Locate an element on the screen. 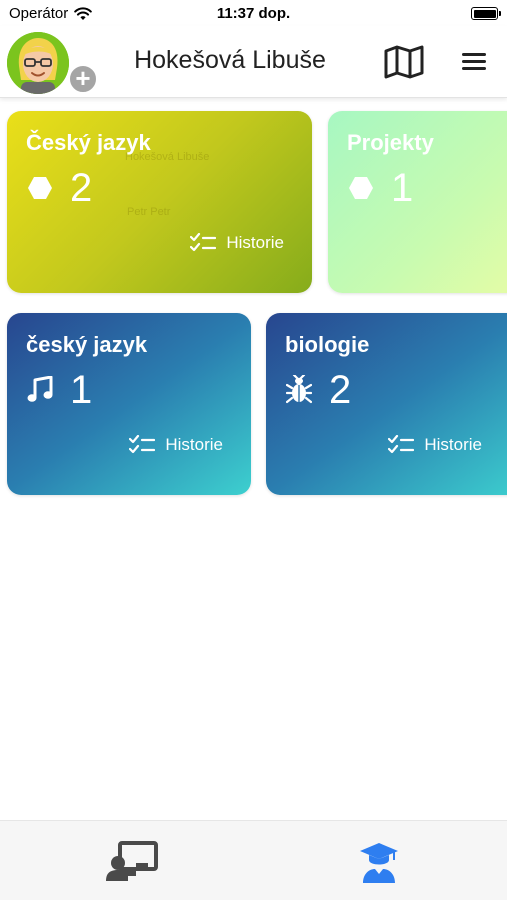 The image size is (507, 900). avatar is located at coordinates (38, 63).